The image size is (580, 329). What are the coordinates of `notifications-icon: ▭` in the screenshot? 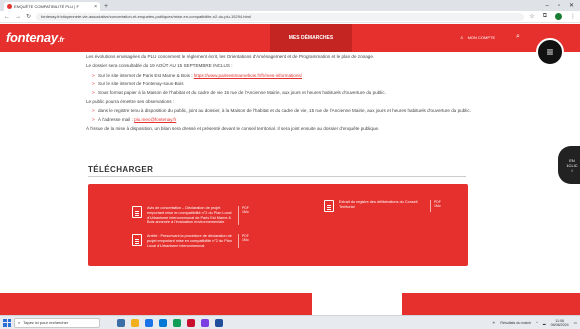 It's located at (575, 323).